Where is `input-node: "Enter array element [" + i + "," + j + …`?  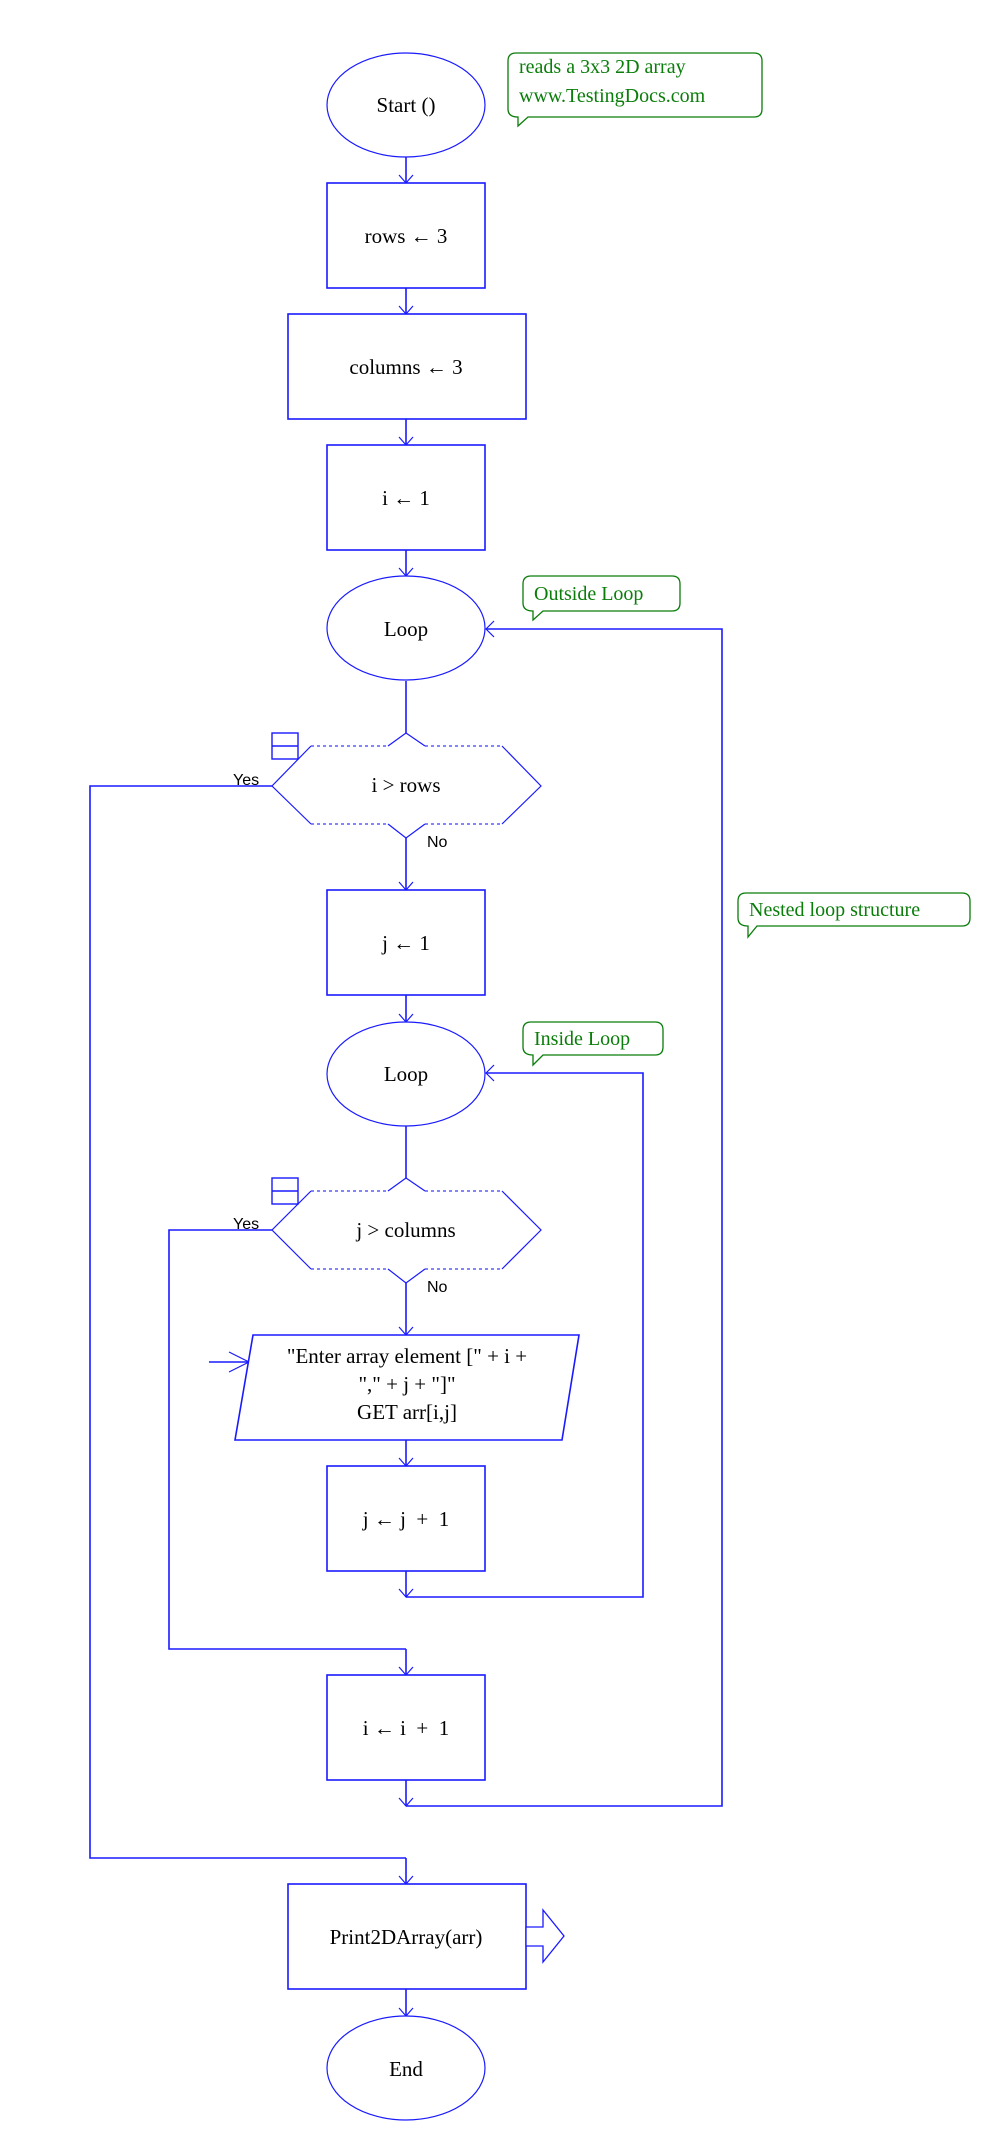 input-node: "Enter array element [" + i + "," + j + … is located at coordinates (407, 1387).